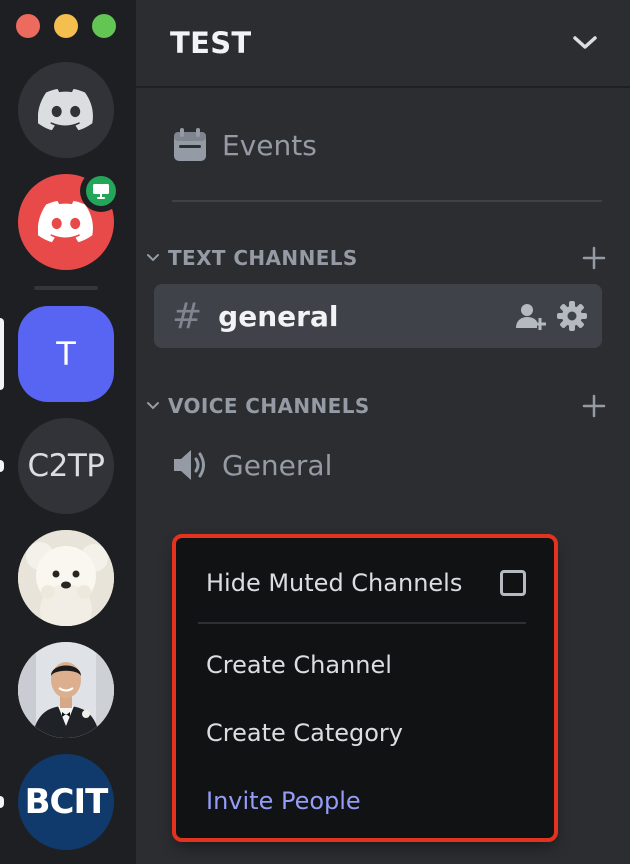 This screenshot has height=864, width=630. I want to click on create-category-item: Create Category, so click(366, 733).